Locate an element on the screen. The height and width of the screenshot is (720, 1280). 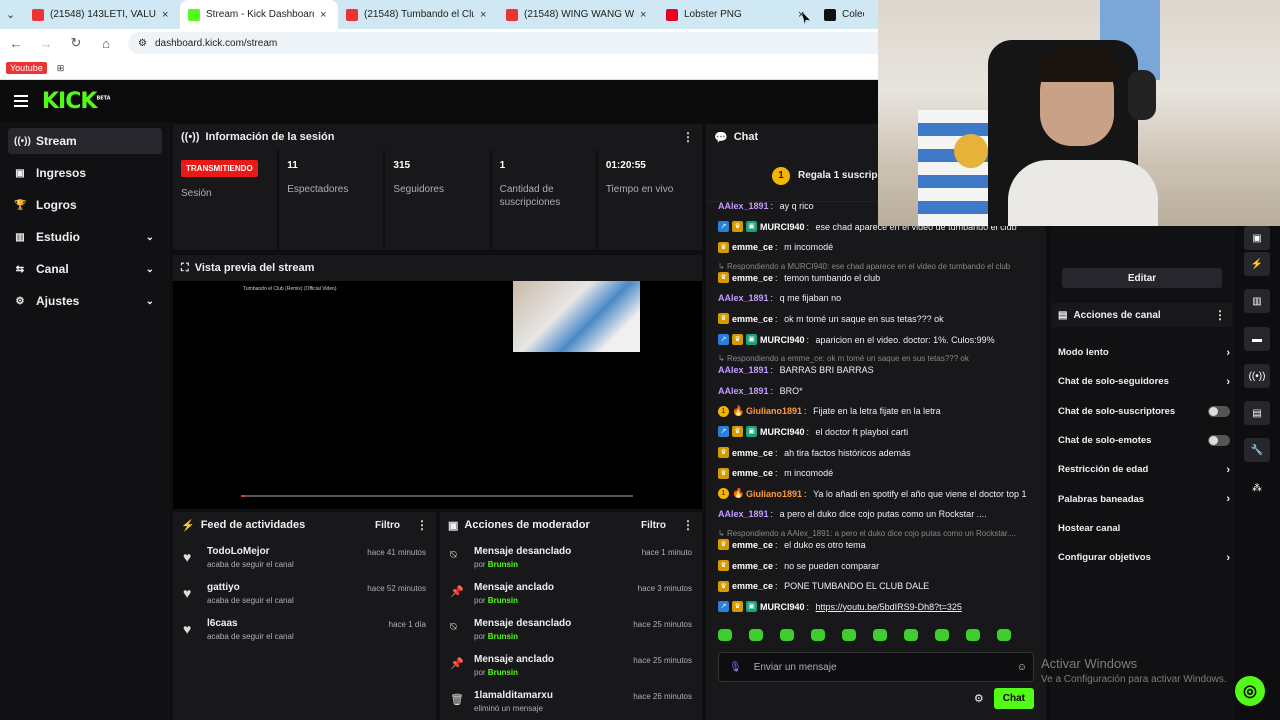
channel-option: Hostear canal is located at coordinates (1144, 528).